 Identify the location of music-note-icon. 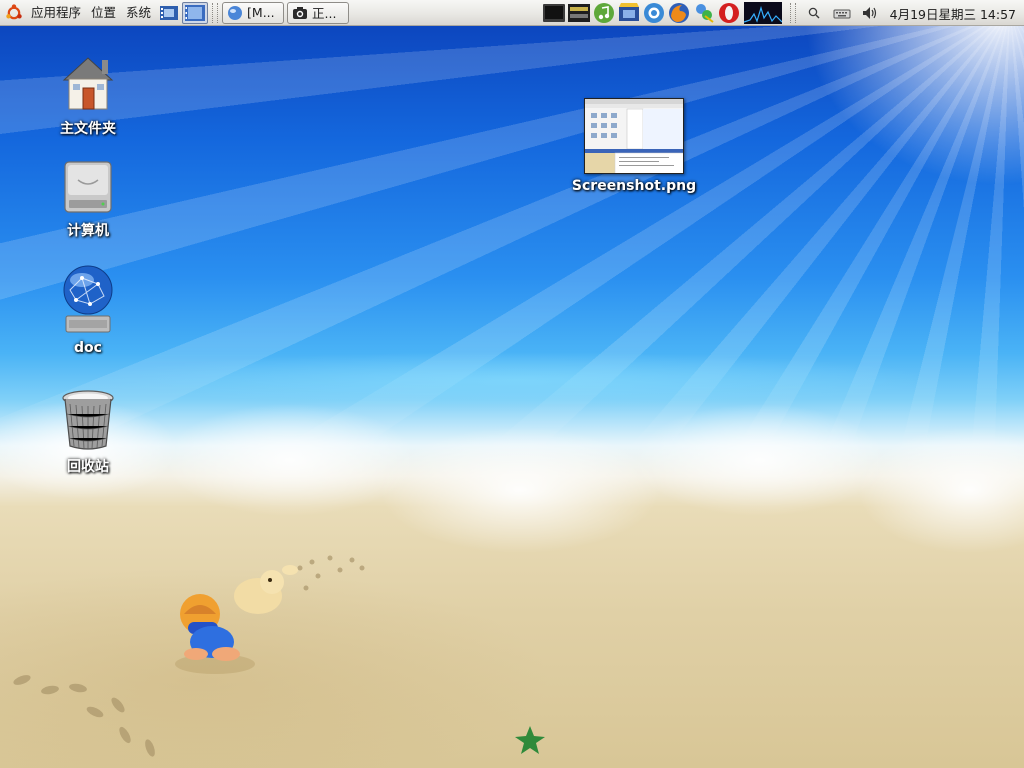
(603, 13).